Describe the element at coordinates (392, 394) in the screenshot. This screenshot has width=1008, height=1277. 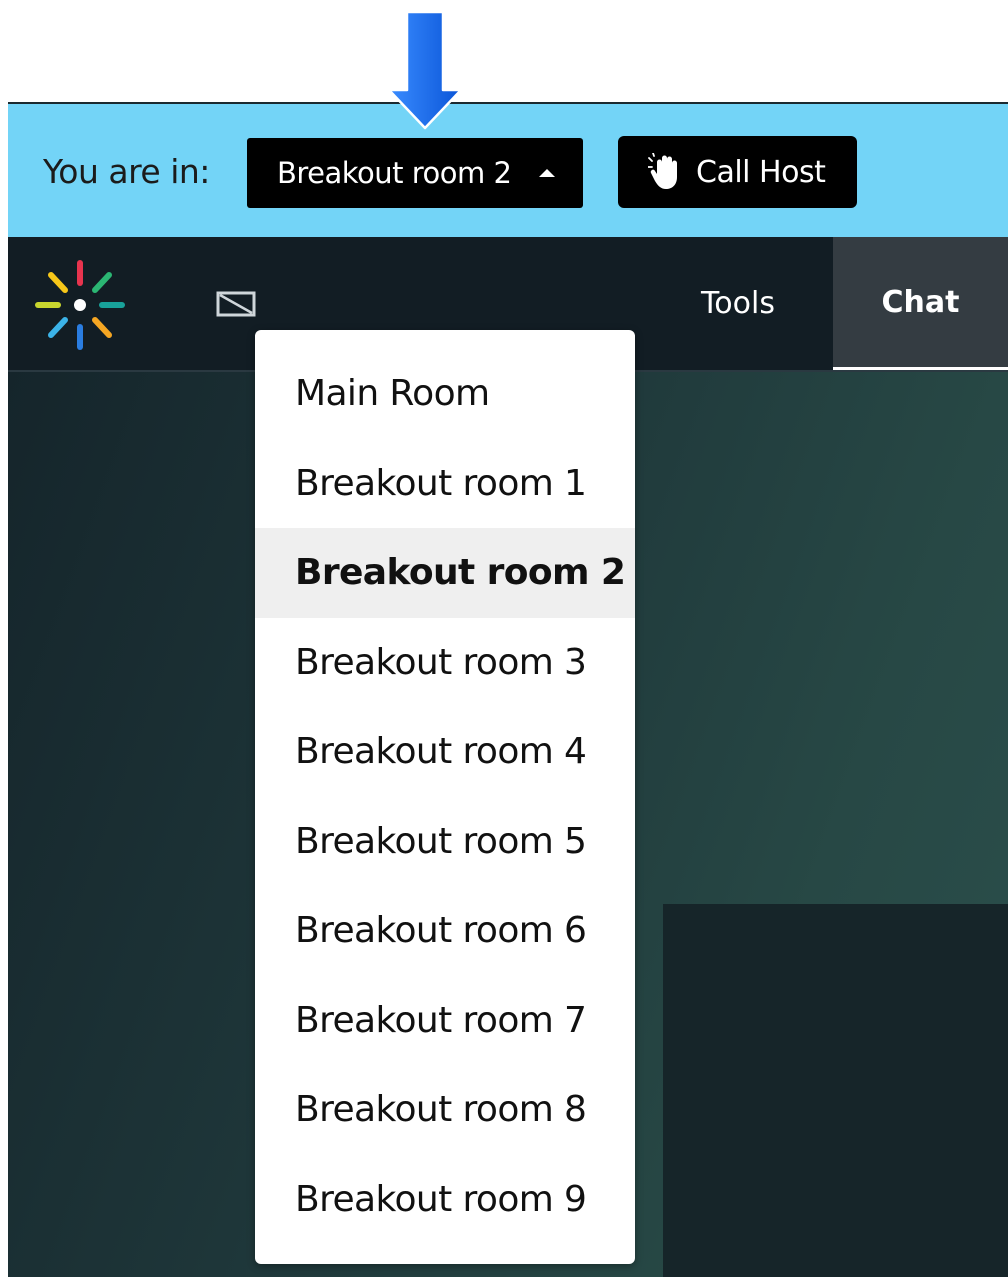
I see `room-option-label: Main Room` at that location.